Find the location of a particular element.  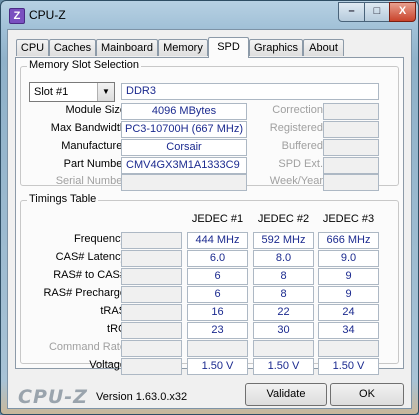

part-number-field: CMV4GX3M1A1333C9 is located at coordinates (184, 165).